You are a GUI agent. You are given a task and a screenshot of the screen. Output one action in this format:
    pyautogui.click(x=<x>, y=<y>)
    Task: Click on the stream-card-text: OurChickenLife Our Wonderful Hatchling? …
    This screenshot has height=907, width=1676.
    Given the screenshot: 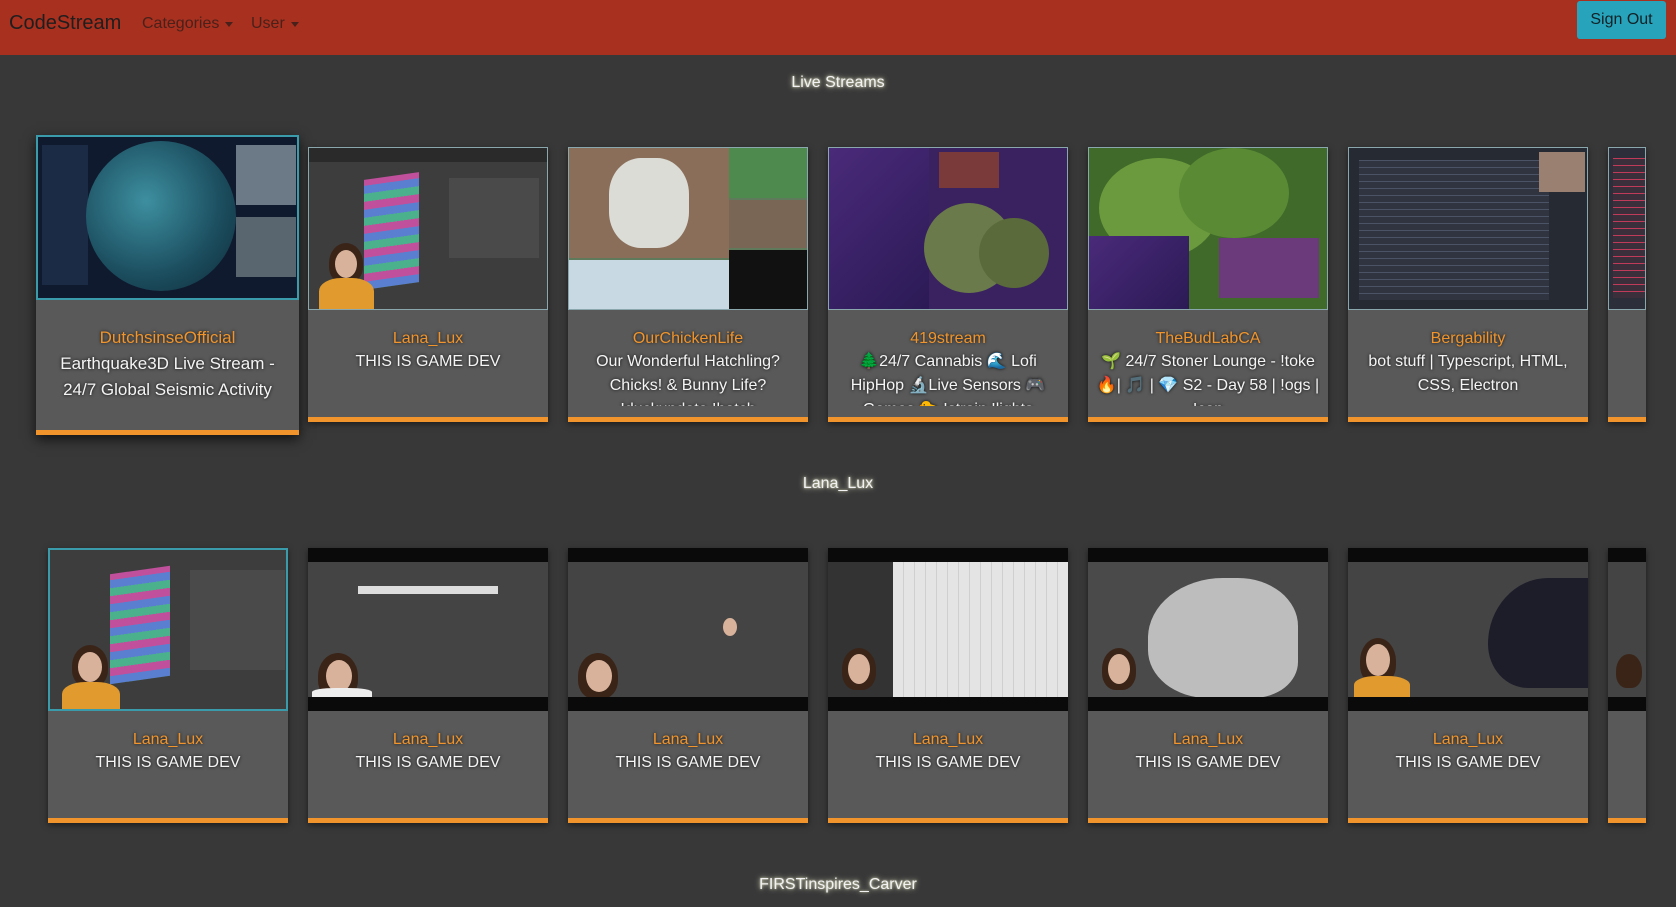 What is the action you would take?
    pyautogui.click(x=688, y=367)
    